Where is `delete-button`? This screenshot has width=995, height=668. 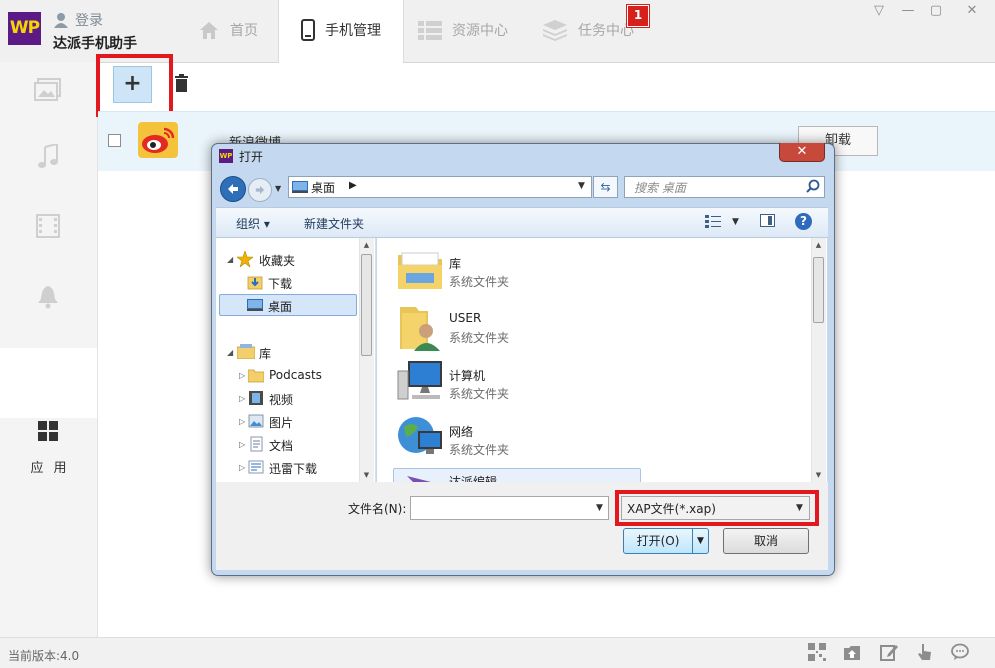 delete-button is located at coordinates (181, 84).